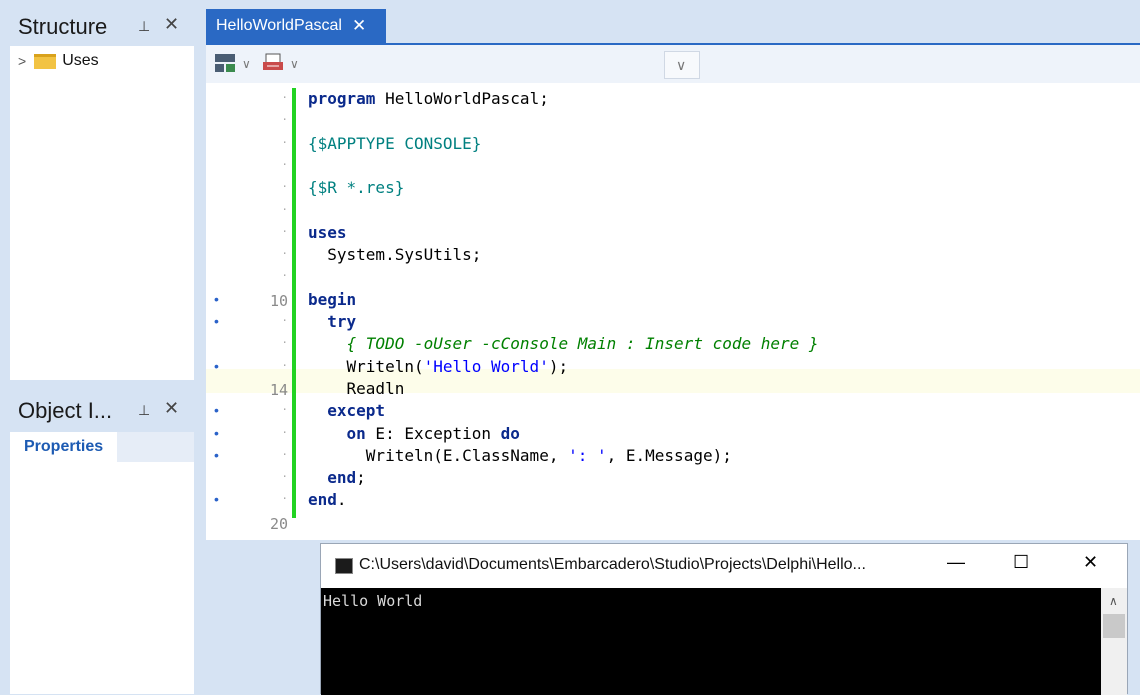  I want to click on line-number: 14, so click(278, 389).